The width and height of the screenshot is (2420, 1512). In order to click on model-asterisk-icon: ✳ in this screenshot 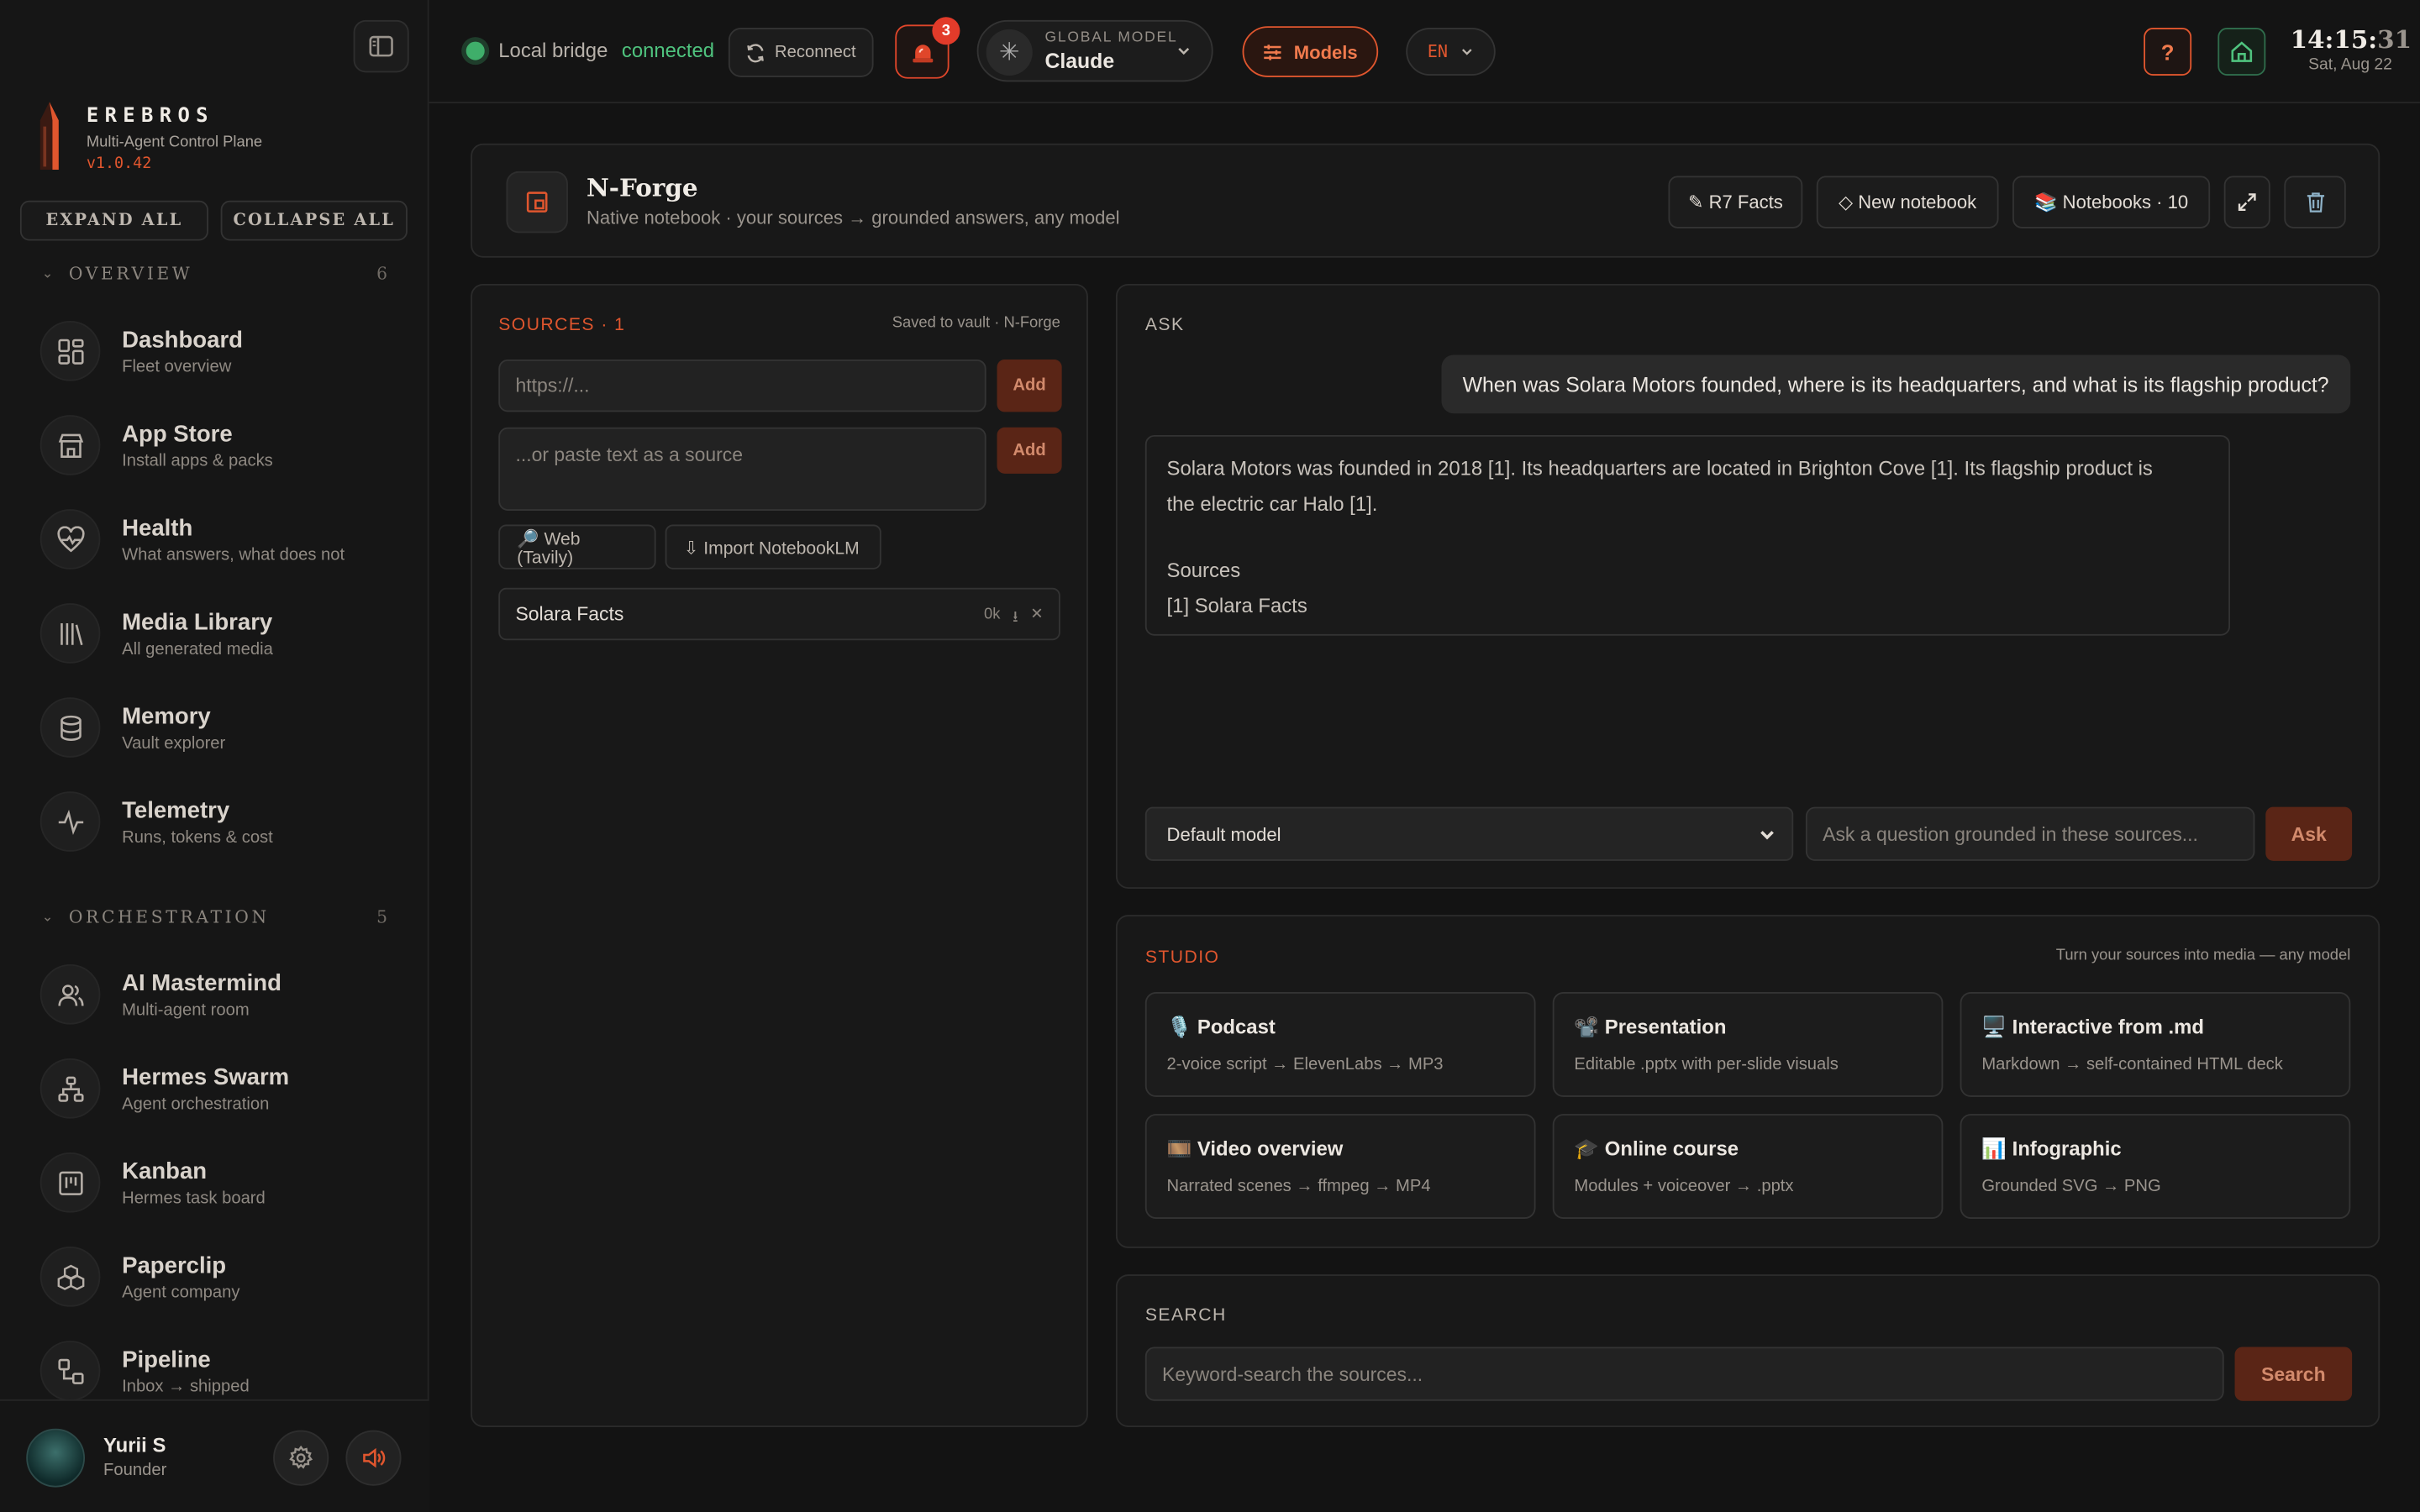, I will do `click(1010, 52)`.